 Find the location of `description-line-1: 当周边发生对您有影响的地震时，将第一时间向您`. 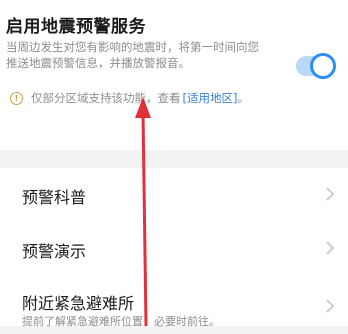

description-line-1: 当周边发生对您有影响的地震时，将第一时间向您 is located at coordinates (132, 47).